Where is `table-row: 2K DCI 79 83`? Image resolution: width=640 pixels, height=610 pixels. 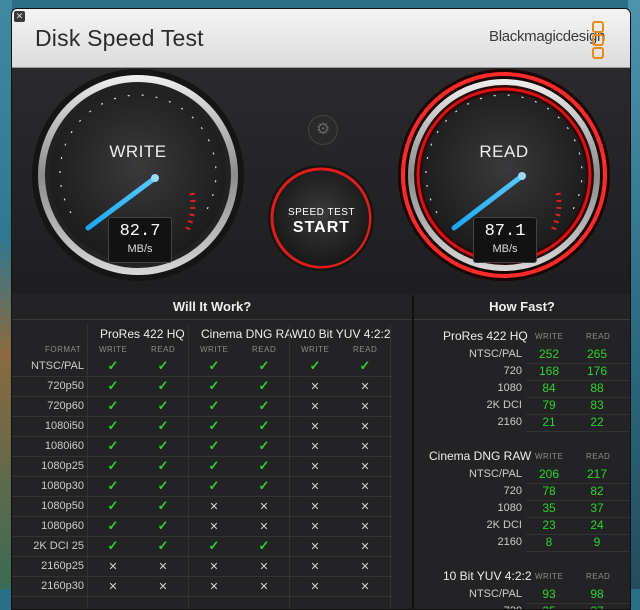
table-row: 2K DCI 79 83 is located at coordinates (522, 406).